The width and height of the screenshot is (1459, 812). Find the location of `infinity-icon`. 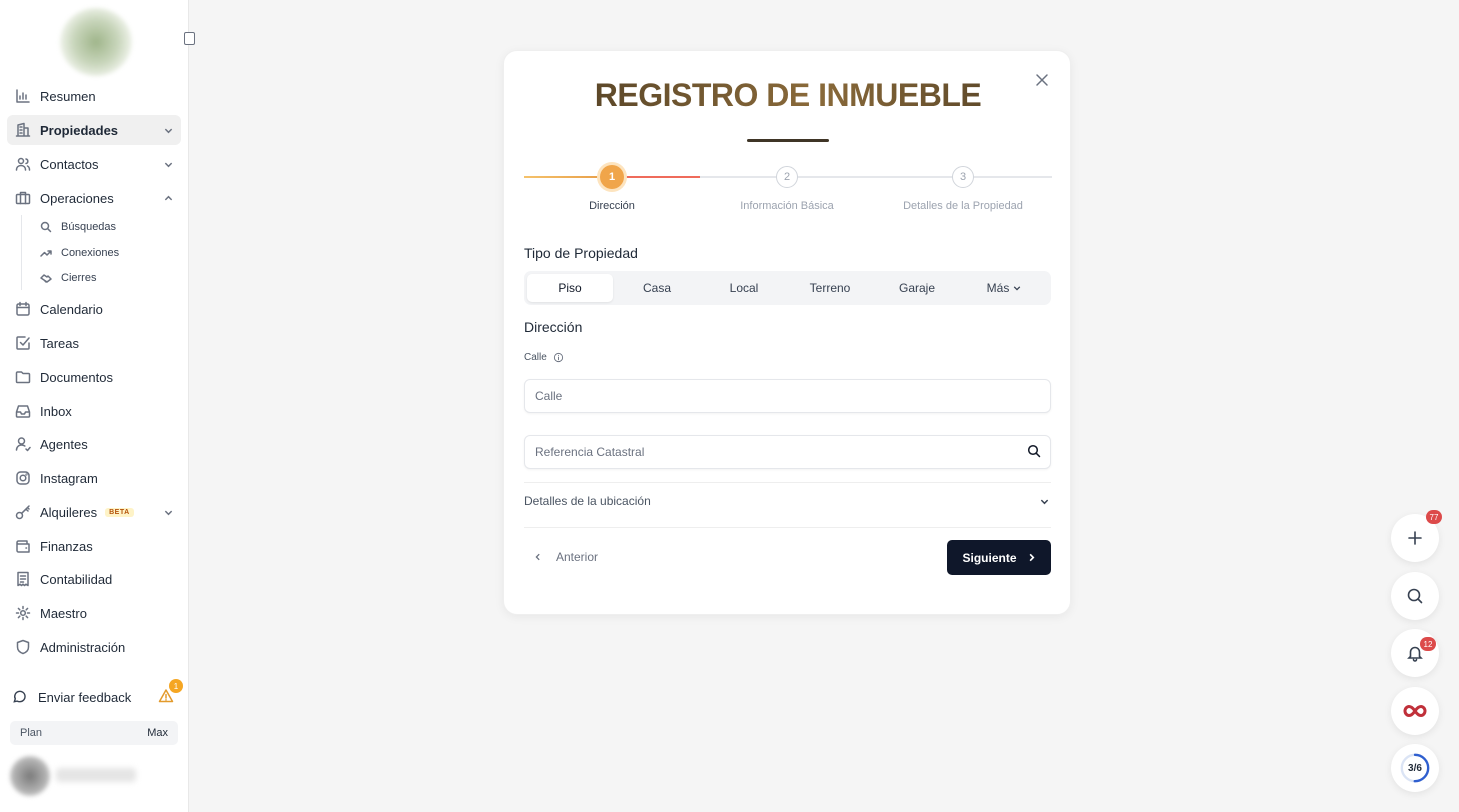

infinity-icon is located at coordinates (1415, 711).